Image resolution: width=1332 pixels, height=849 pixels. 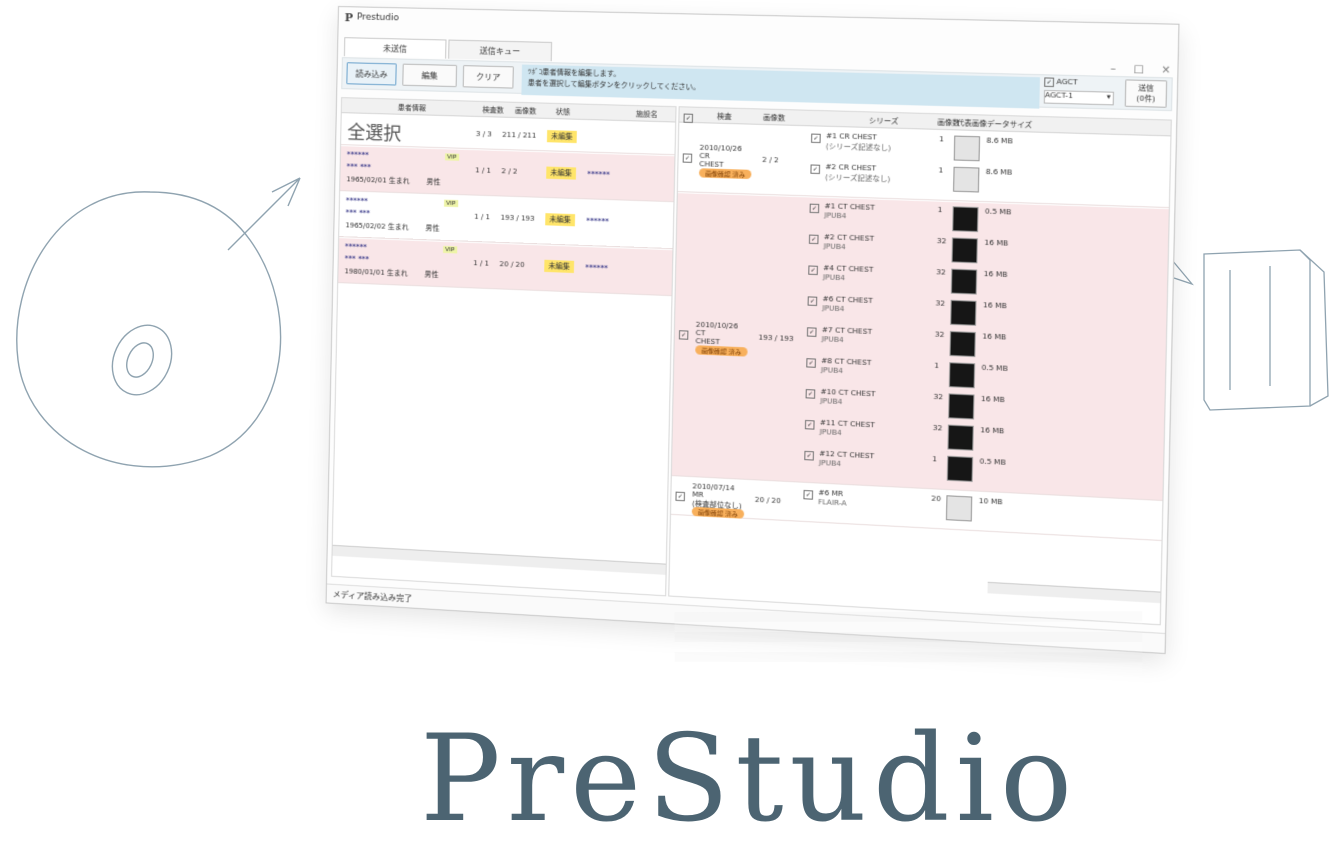 I want to click on patient-image-count: 193 / 193, so click(x=517, y=218).